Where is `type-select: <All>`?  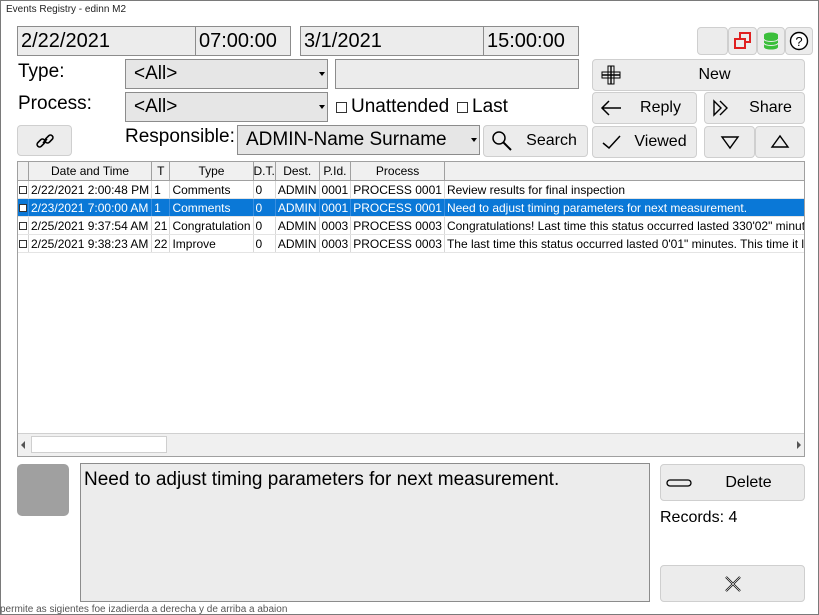
type-select: <All> is located at coordinates (226, 74).